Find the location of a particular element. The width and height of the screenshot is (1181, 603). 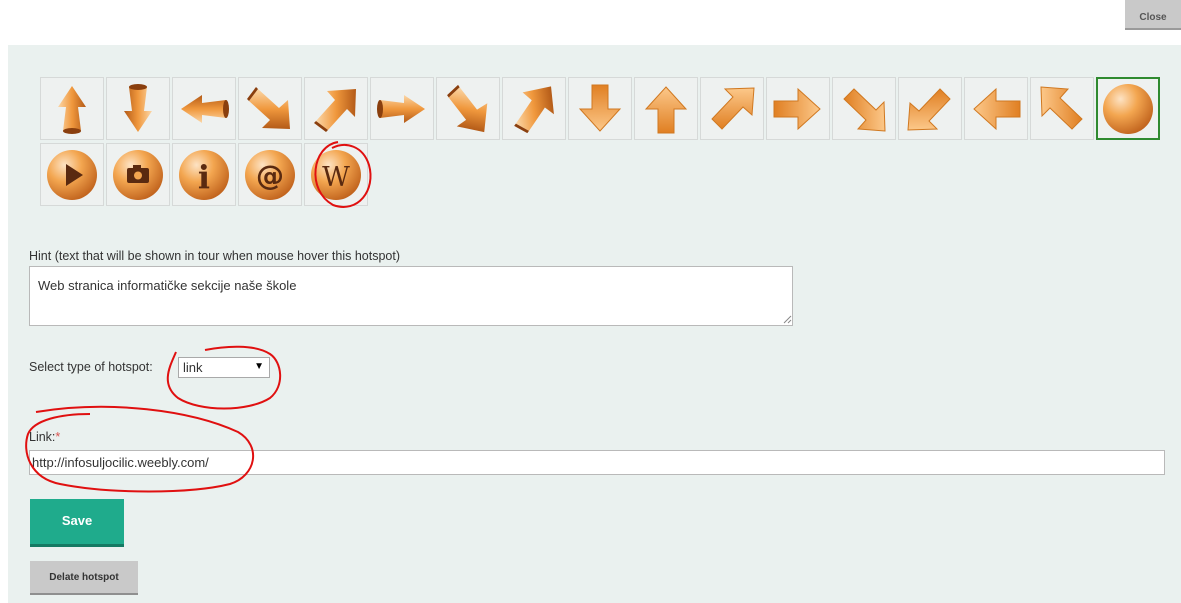

hotspot-type-label: Select type of hotspot: is located at coordinates (91, 367).